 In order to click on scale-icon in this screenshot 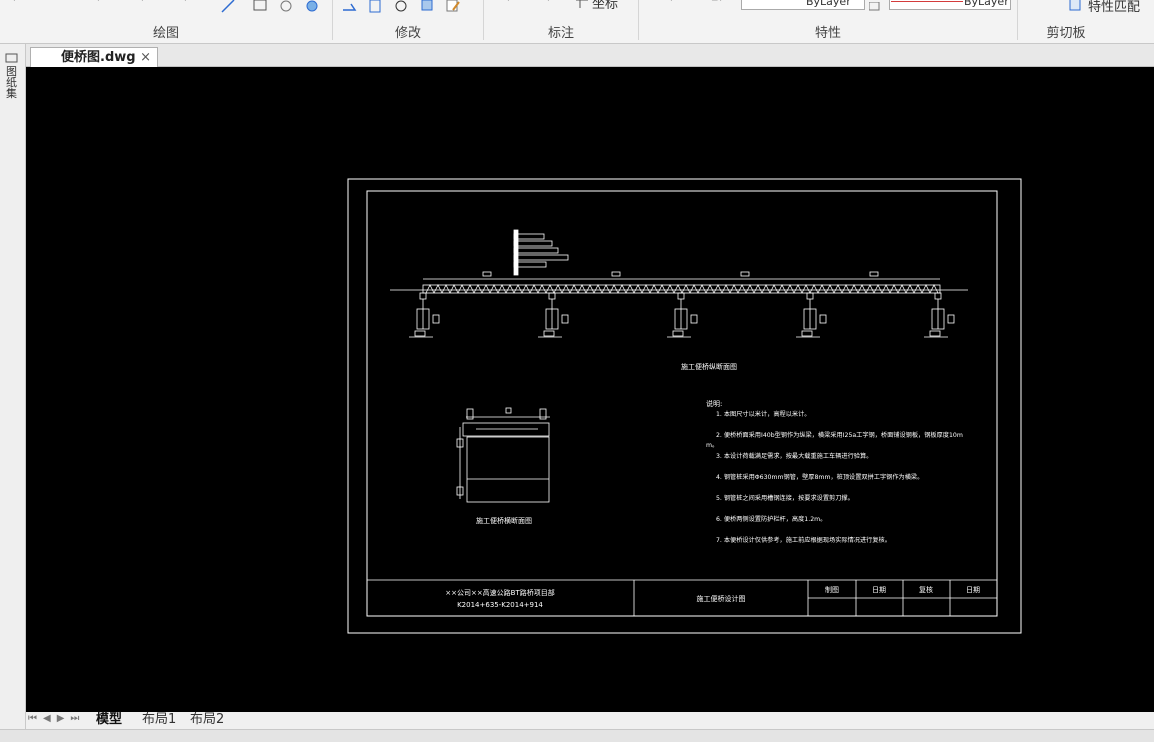, I will do `click(376, 7)`.